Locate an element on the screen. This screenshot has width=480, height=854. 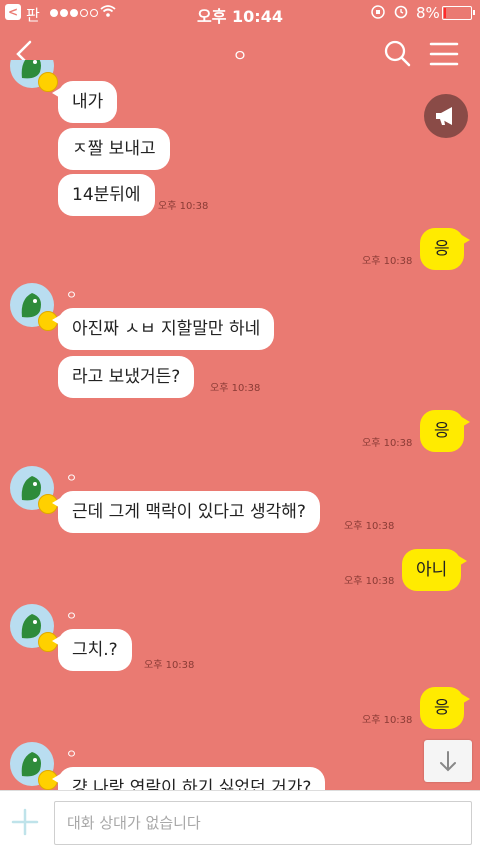
my-message-bubble: 아니 is located at coordinates (435, 570).